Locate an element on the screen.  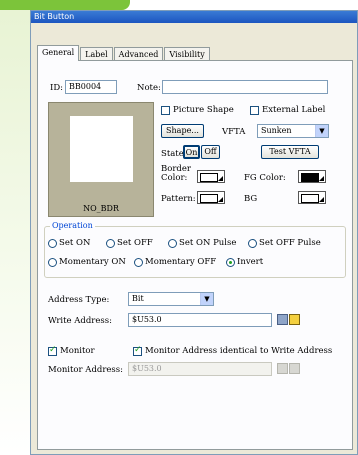
momentary-off-label: Momentary OFF is located at coordinates (181, 262).